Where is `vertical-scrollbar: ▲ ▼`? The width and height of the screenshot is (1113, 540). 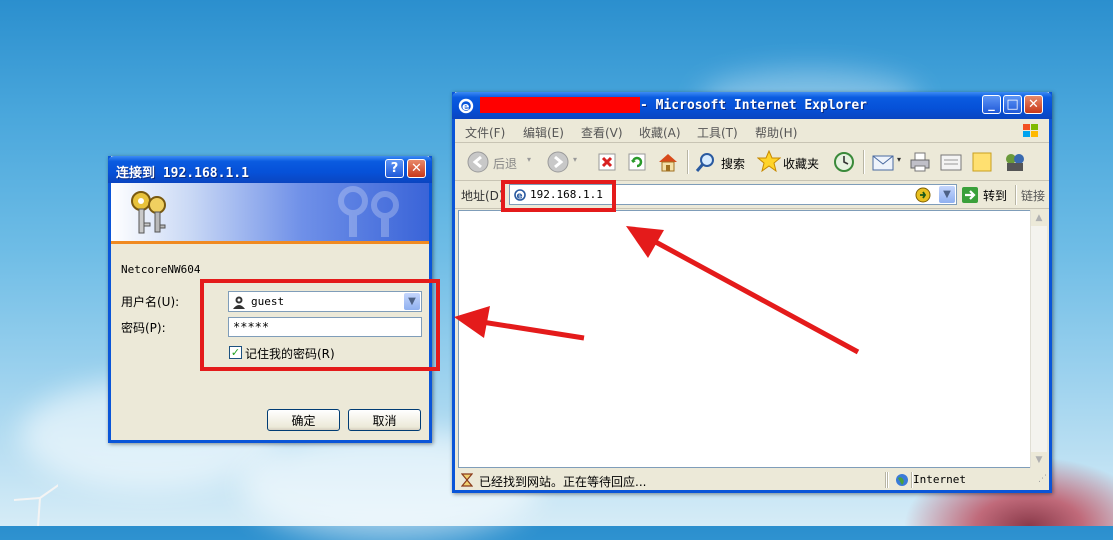 vertical-scrollbar: ▲ ▼ is located at coordinates (1038, 339).